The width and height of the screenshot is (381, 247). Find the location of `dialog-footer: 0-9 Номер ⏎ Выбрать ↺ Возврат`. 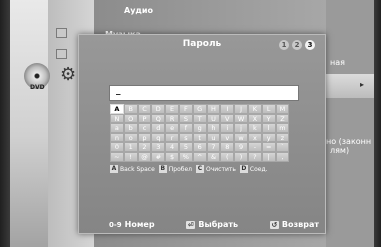

dialog-footer: 0-9 Номер ⏎ Выбрать ↺ Возврат is located at coordinates (214, 224).